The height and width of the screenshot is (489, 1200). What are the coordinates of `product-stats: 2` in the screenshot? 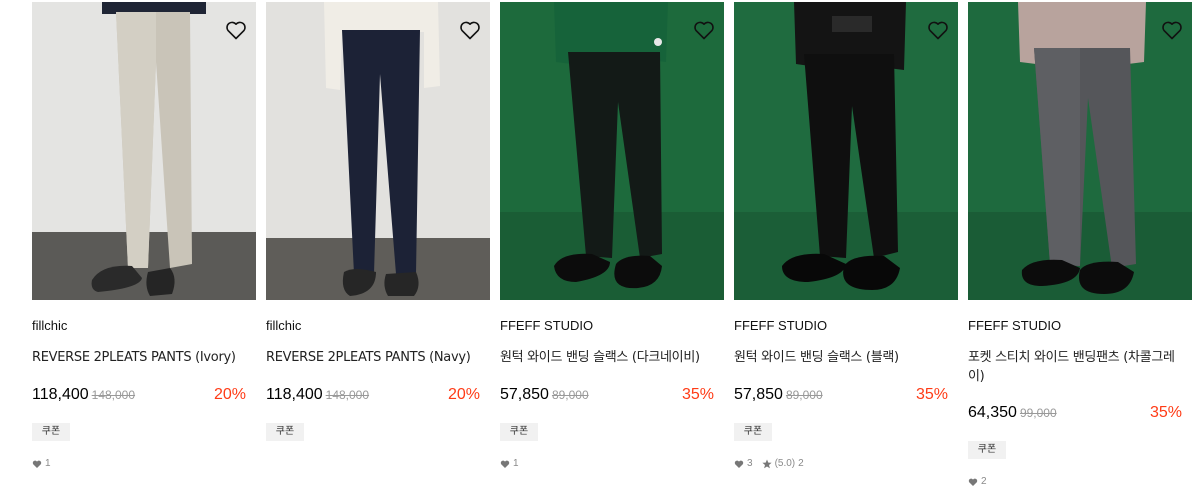 It's located at (977, 481).